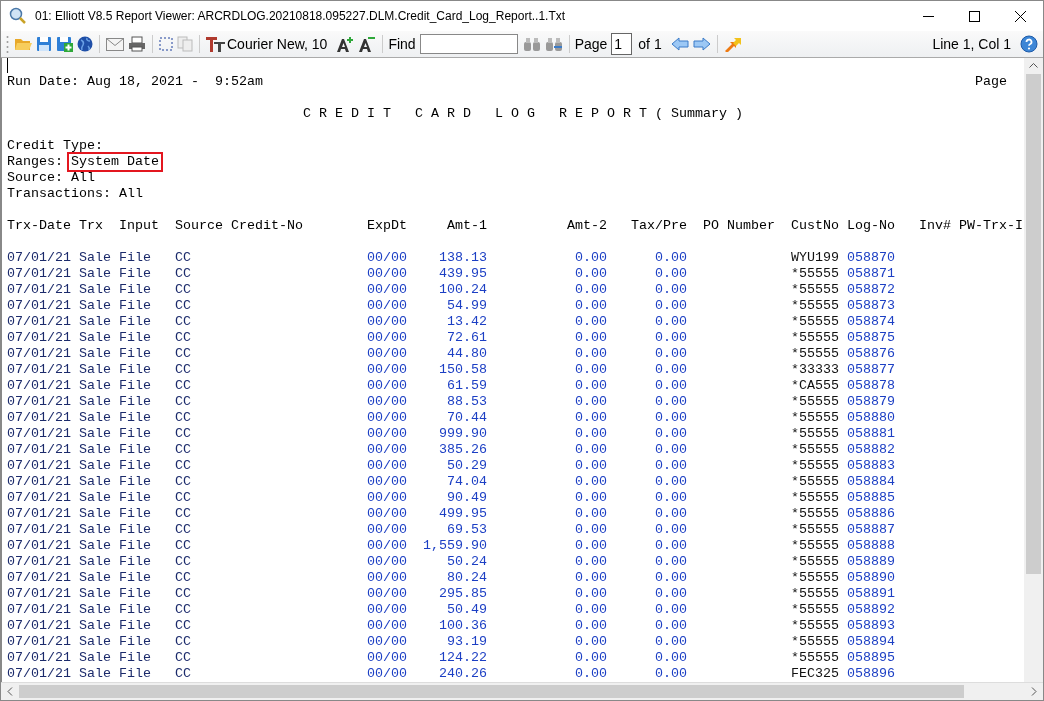 This screenshot has width=1044, height=701. I want to click on envelope-icon, so click(115, 44).